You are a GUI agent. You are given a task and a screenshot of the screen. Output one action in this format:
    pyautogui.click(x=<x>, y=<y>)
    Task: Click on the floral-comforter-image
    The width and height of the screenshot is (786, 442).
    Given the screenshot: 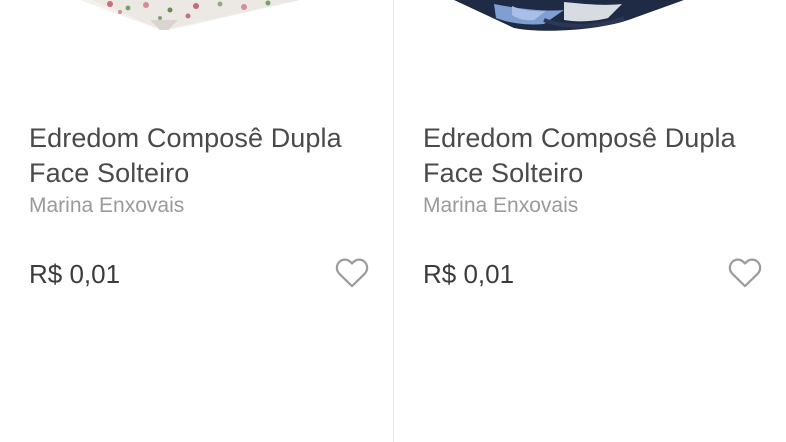 What is the action you would take?
    pyautogui.click(x=190, y=15)
    